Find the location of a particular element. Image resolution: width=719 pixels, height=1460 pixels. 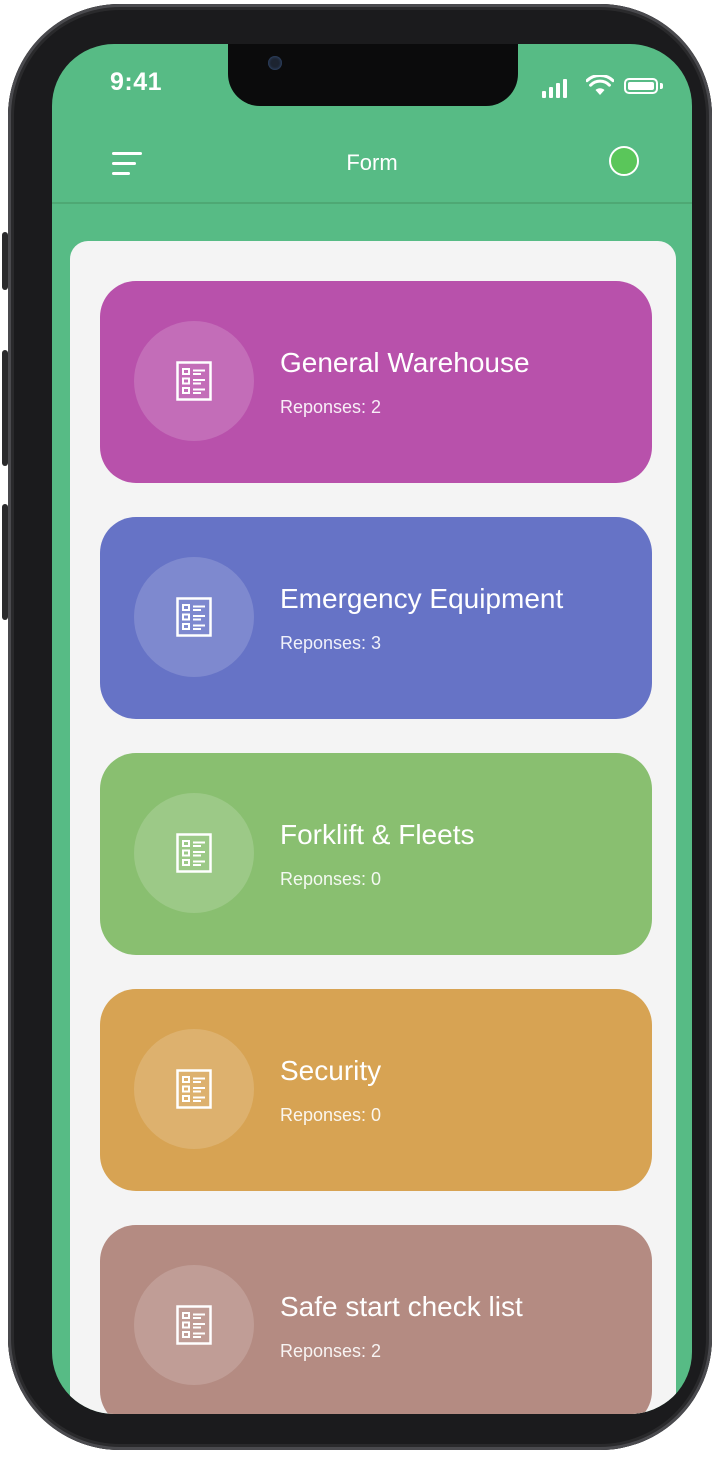

status-indicator is located at coordinates (624, 161).